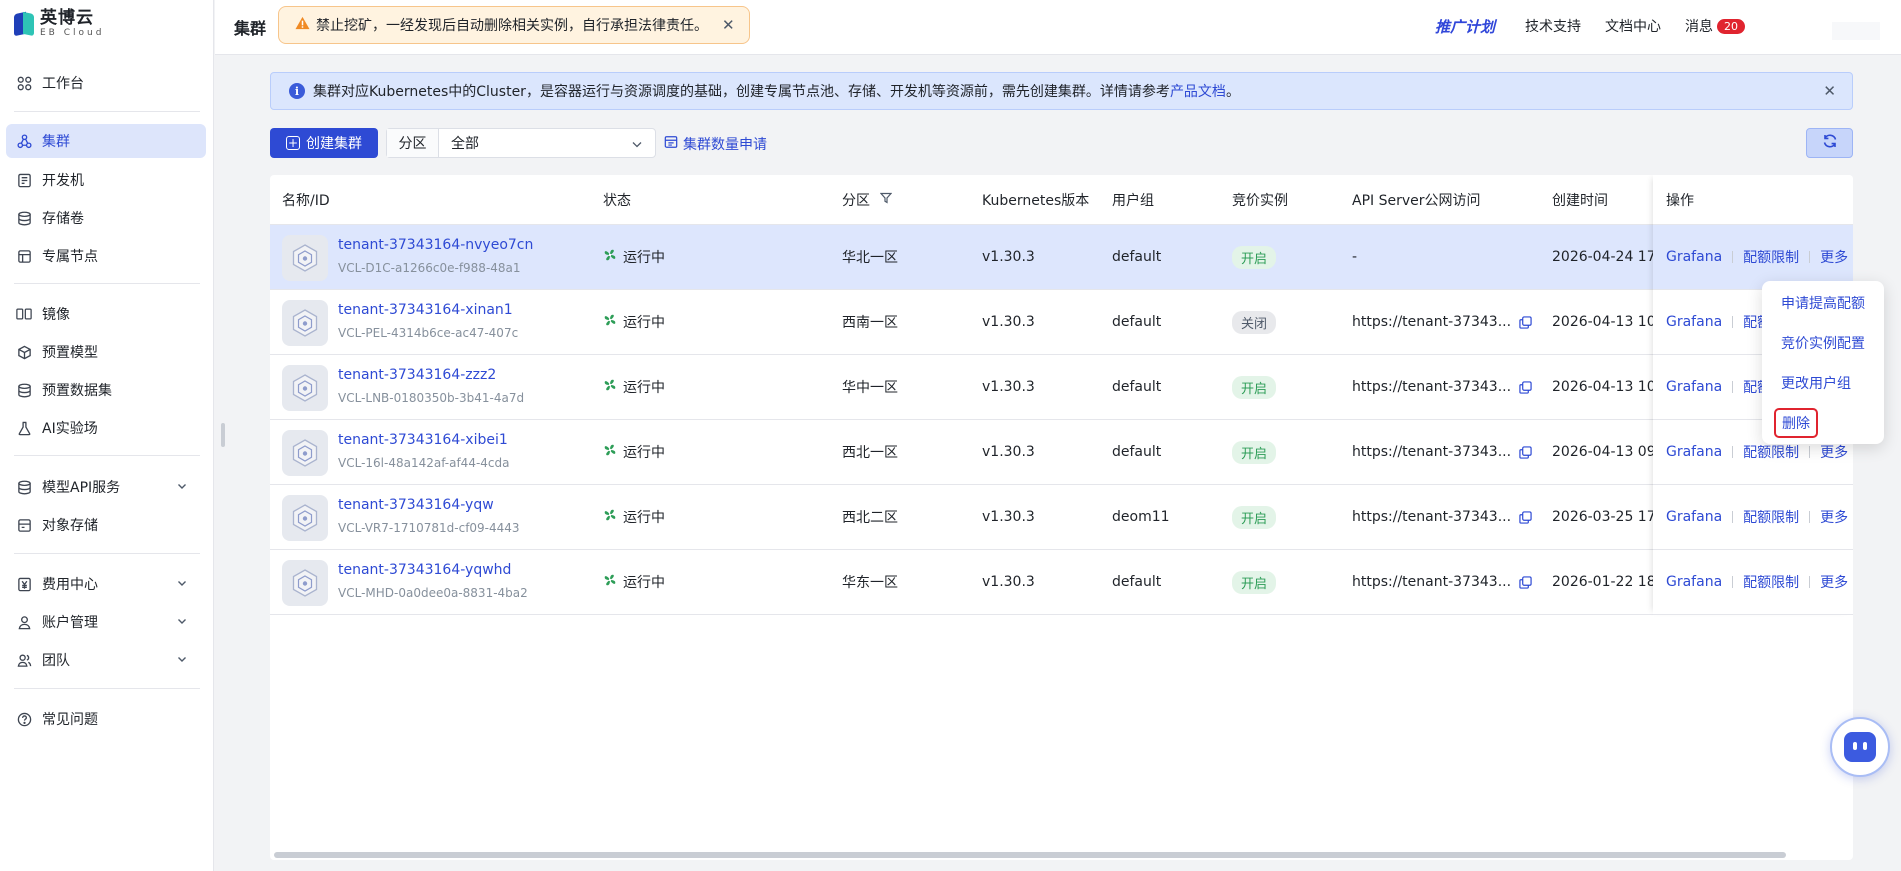 The width and height of the screenshot is (1901, 871). Describe the element at coordinates (63, 181) in the screenshot. I see `sidebar-item-label: 开发机` at that location.